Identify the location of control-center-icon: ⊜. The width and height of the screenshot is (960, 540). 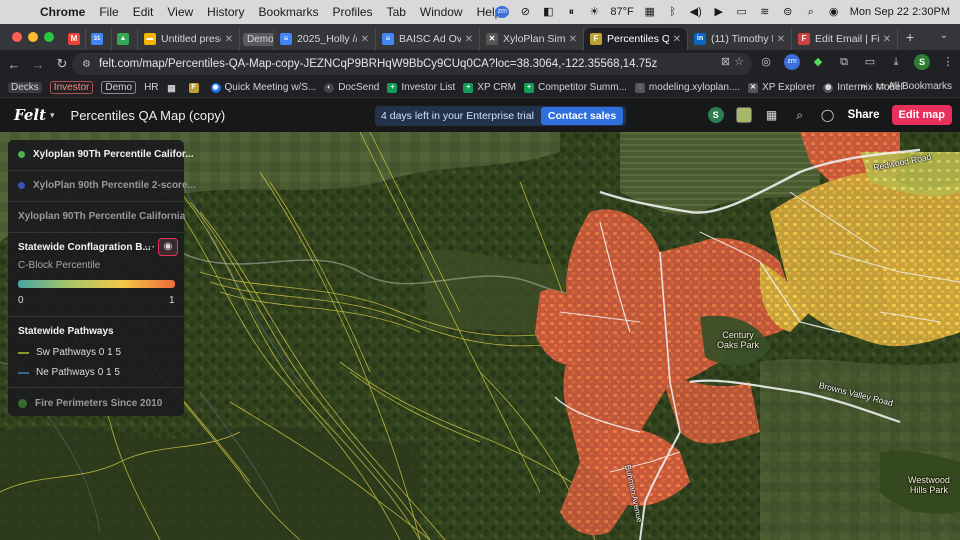
(788, 12).